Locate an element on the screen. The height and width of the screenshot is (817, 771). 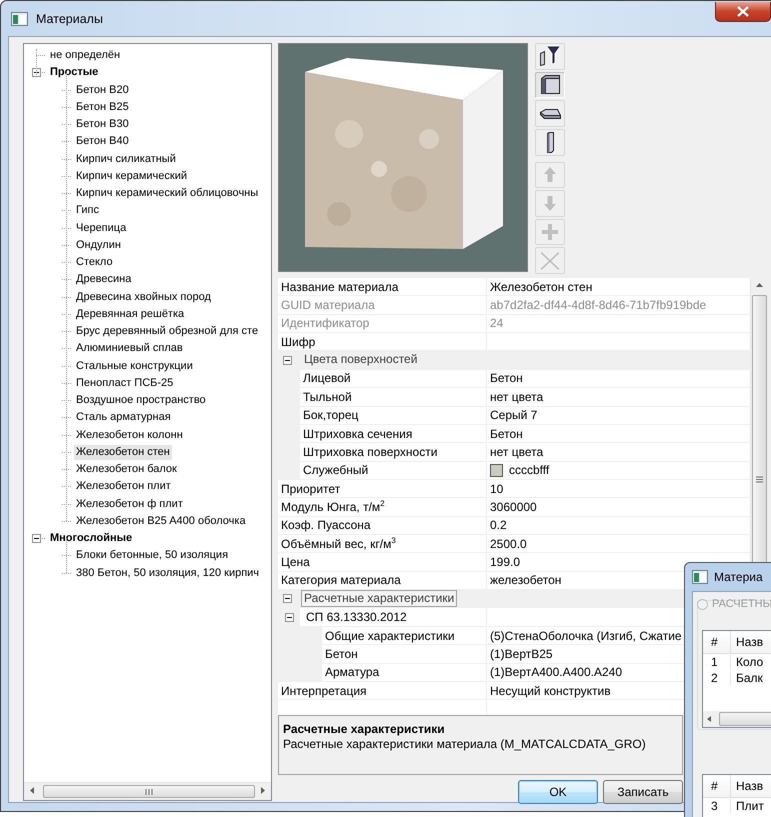
tree-group: Простые is located at coordinates (74, 72).